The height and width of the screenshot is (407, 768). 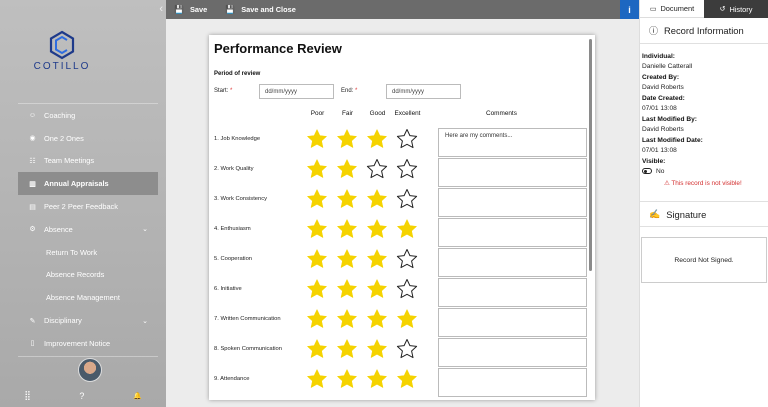 I want to click on nav-item-coaching: ☺ Coaching, so click(x=88, y=115).